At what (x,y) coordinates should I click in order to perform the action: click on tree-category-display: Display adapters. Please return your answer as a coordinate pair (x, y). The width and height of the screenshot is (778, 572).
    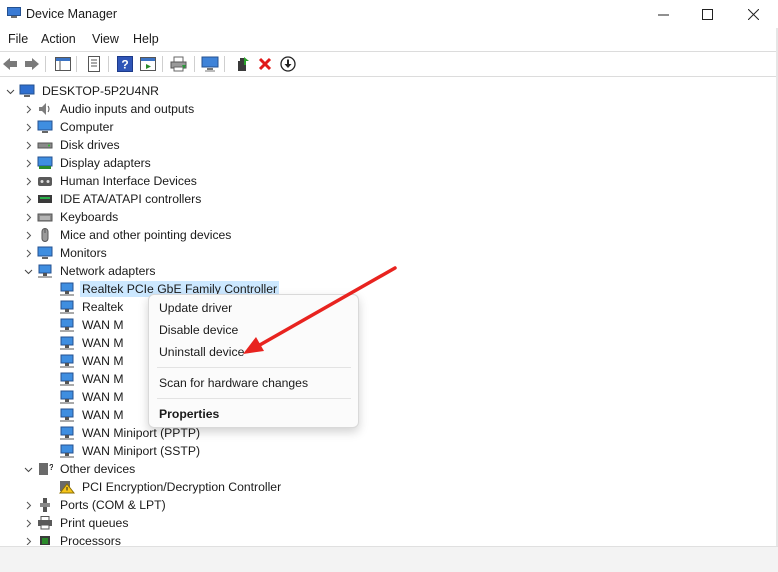
    Looking at the image, I should click on (87, 163).